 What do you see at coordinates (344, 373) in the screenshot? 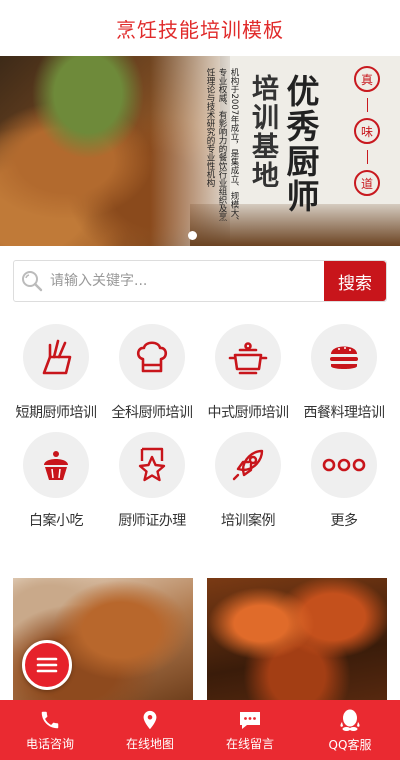
I see `category-western: 西餐料理培训` at bounding box center [344, 373].